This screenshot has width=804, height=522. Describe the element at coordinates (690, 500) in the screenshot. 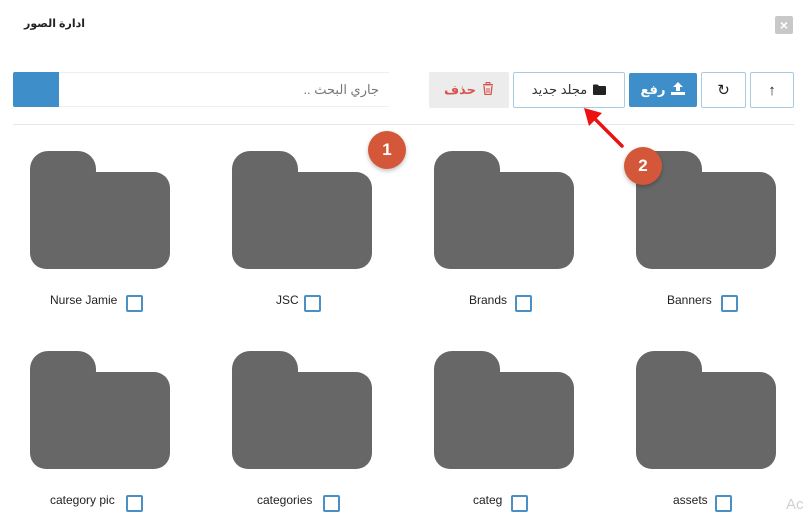

I see `folder-label: assets` at that location.